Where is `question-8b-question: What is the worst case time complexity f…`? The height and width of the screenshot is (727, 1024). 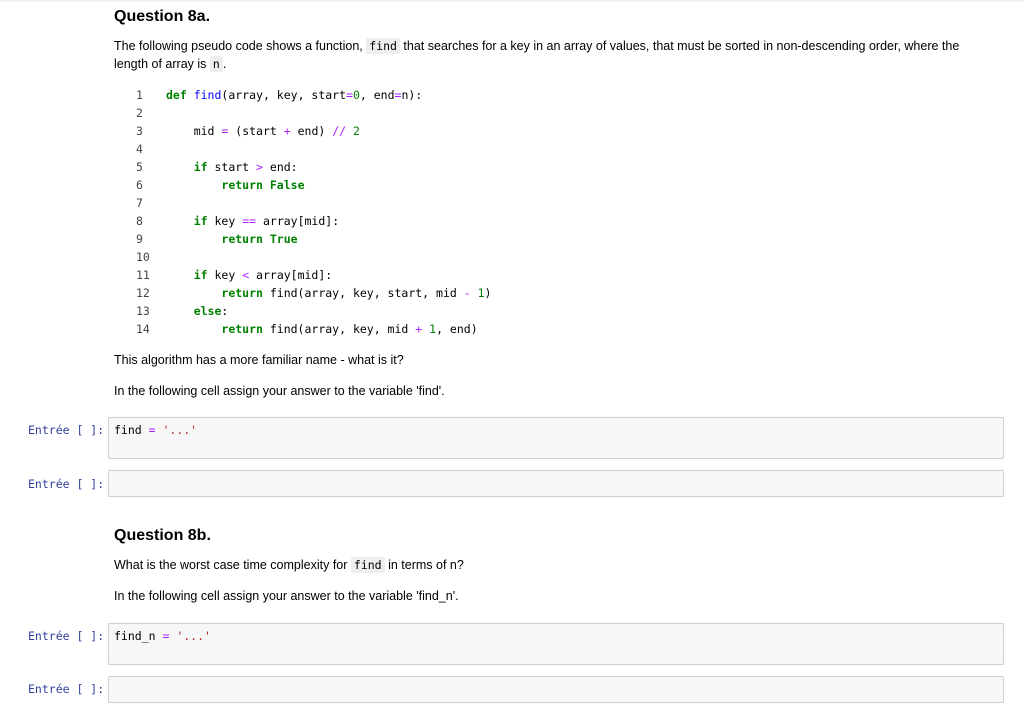
question-8b-question: What is the worst case time complexity f… is located at coordinates (554, 565).